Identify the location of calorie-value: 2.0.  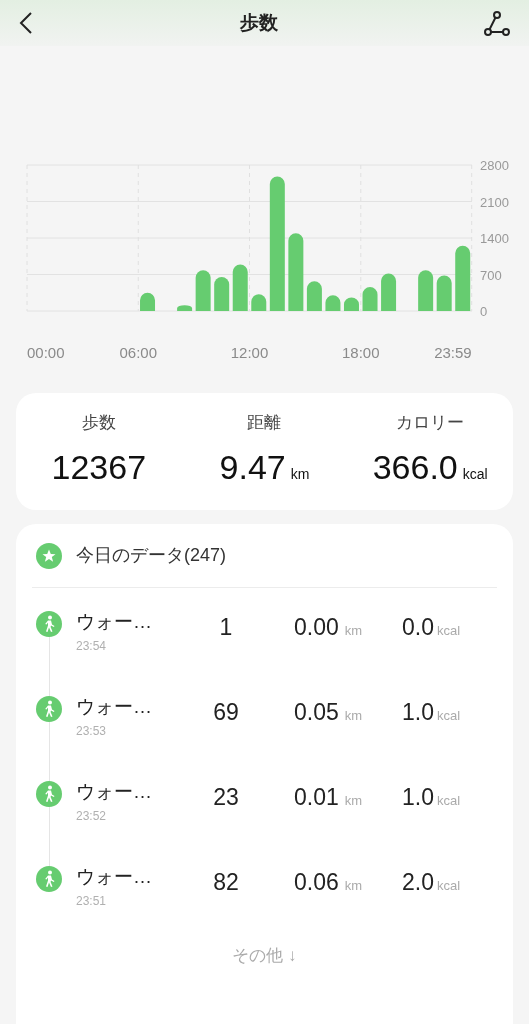
(418, 882).